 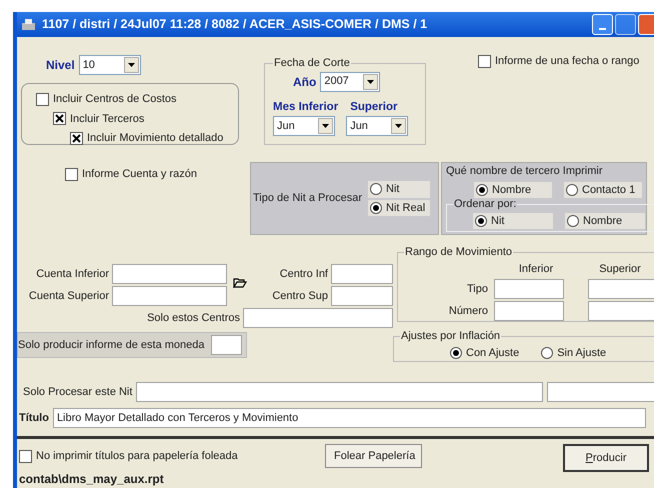 I want to click on radio-label: Contacto 1, so click(x=609, y=190).